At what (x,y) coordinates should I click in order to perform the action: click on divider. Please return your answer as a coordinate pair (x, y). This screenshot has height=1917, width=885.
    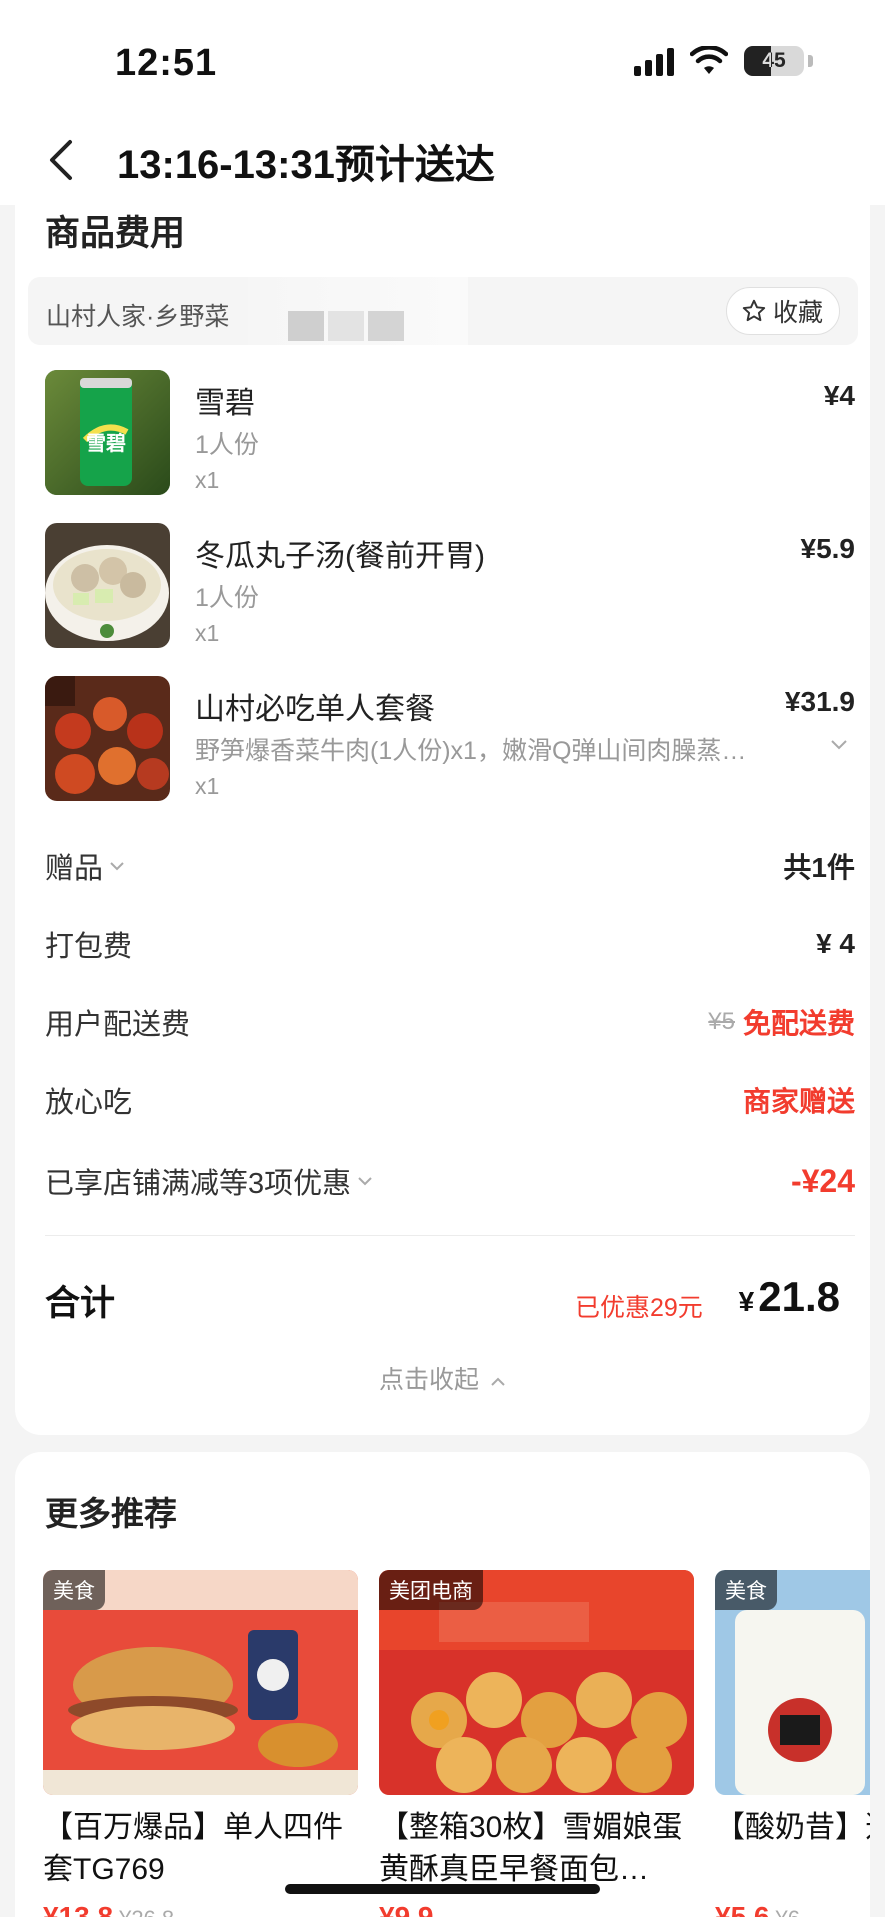
    Looking at the image, I should click on (450, 1235).